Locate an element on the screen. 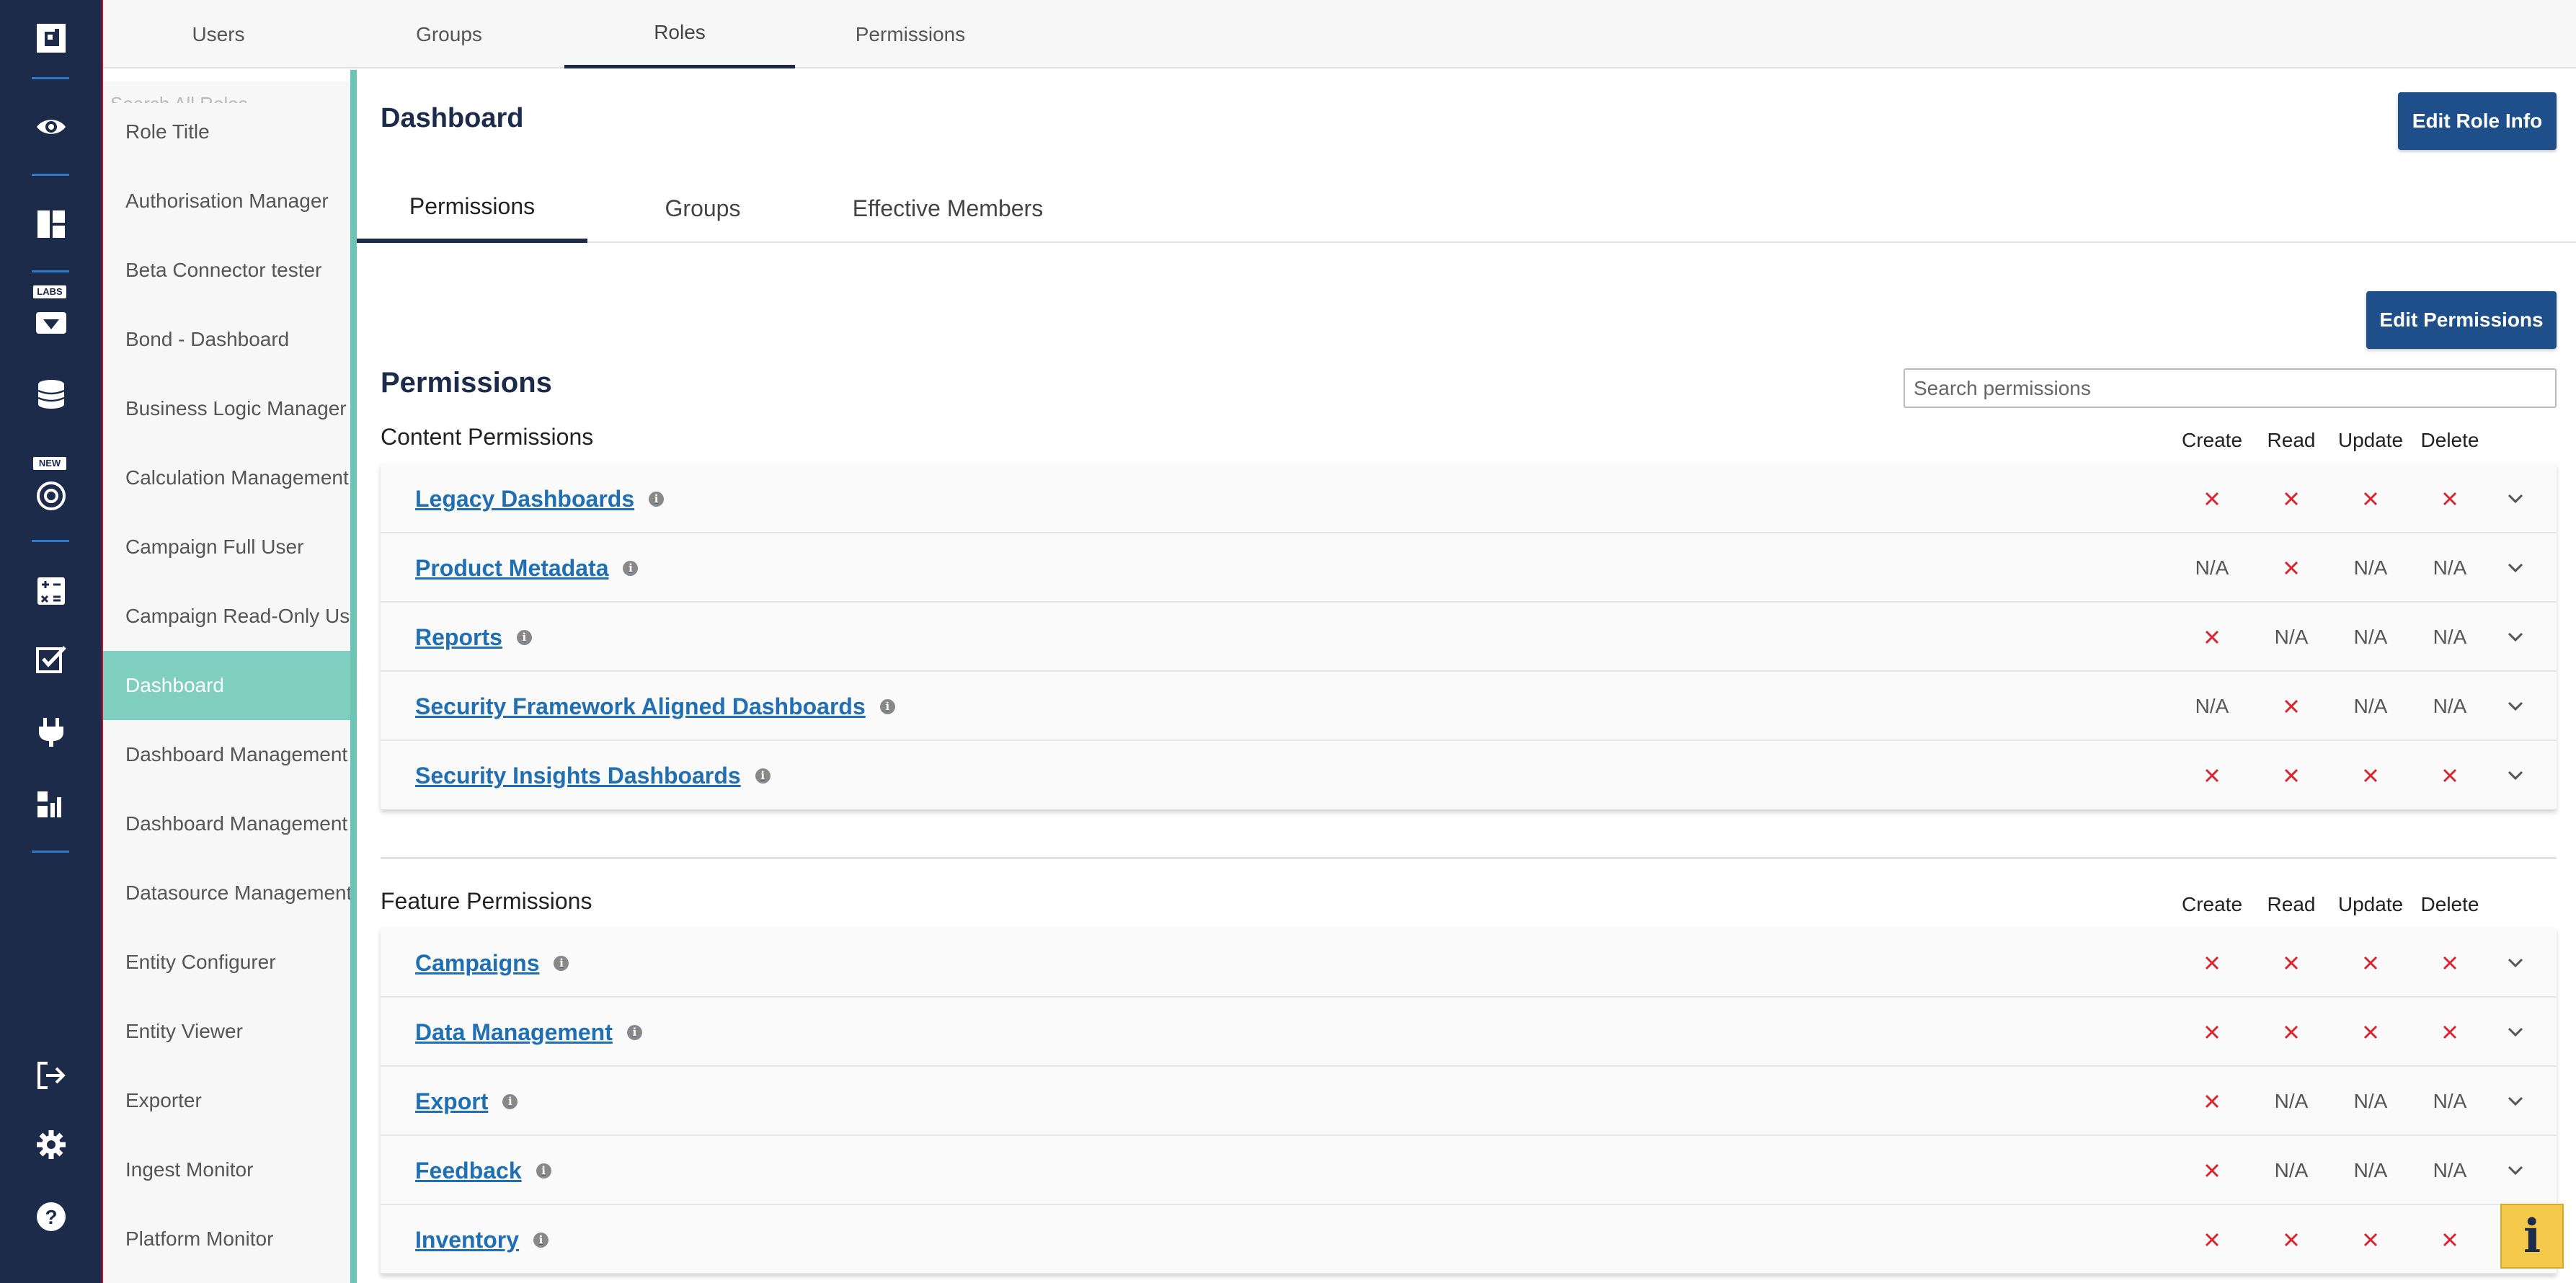 The width and height of the screenshot is (2576, 1283). rail-item-plug is located at coordinates (51, 733).